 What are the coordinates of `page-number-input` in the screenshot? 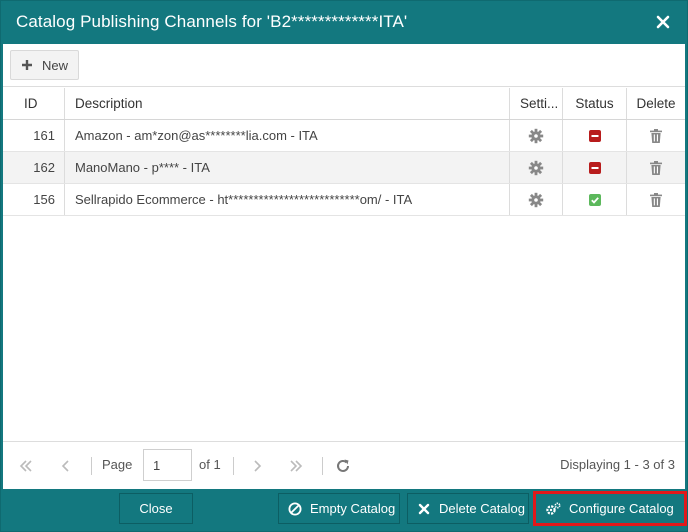 It's located at (167, 465).